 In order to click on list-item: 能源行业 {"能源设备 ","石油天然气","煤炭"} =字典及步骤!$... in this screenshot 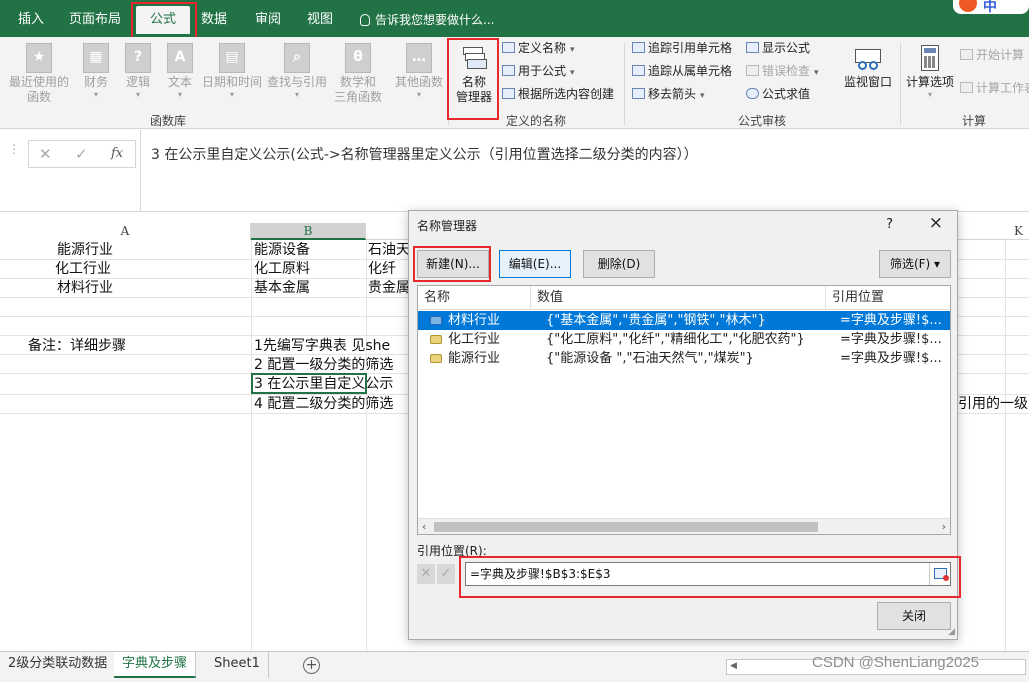, I will do `click(684, 358)`.